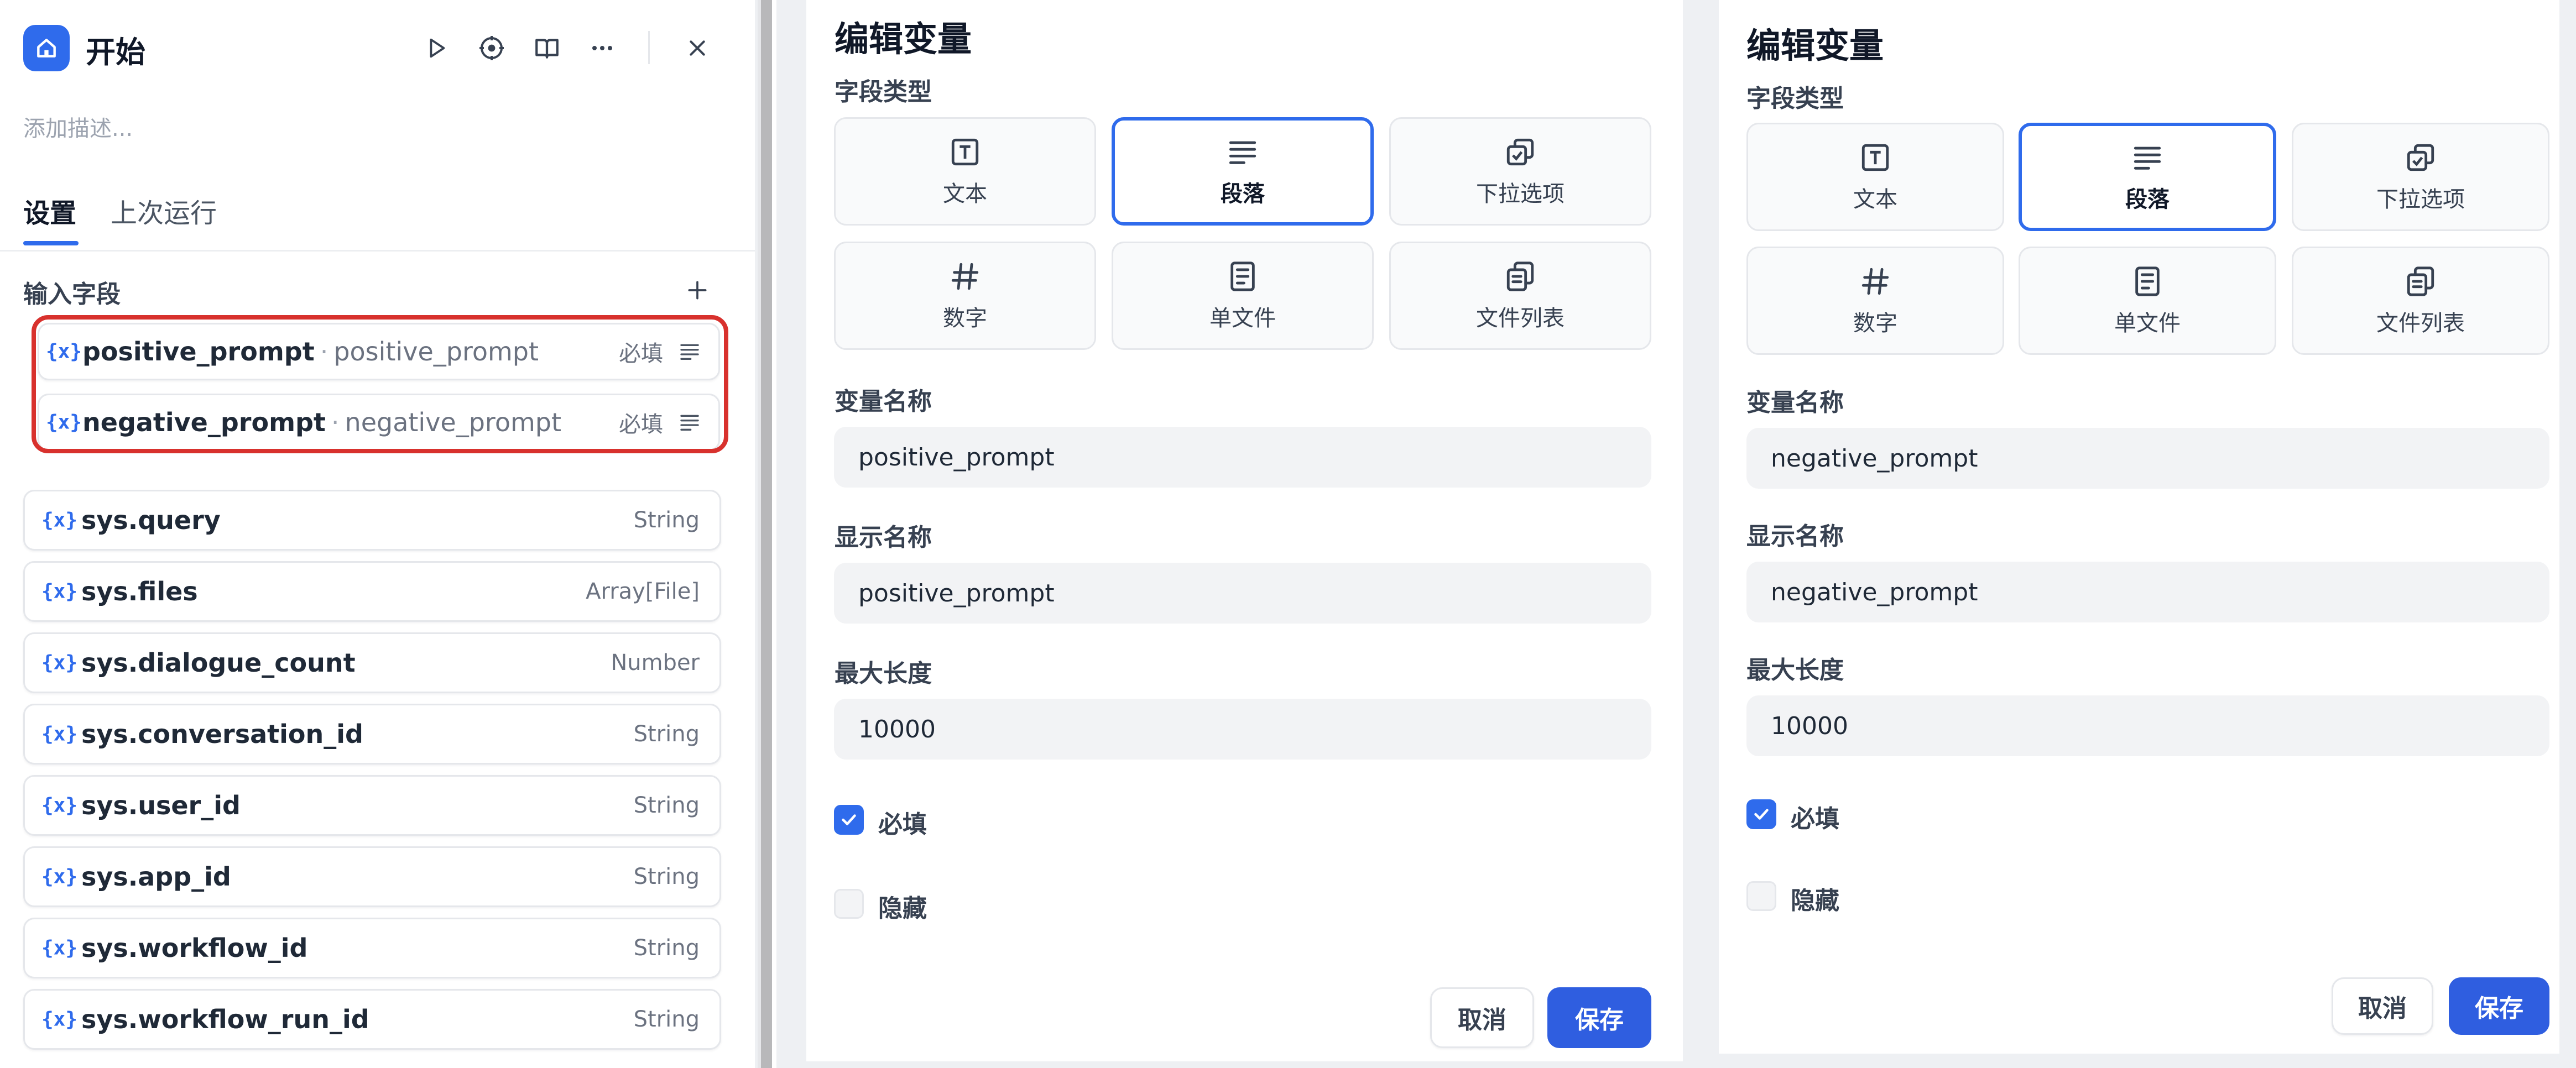 The width and height of the screenshot is (2576, 1068). What do you see at coordinates (1242, 458) in the screenshot?
I see `variable-name-input: positive_prompt` at bounding box center [1242, 458].